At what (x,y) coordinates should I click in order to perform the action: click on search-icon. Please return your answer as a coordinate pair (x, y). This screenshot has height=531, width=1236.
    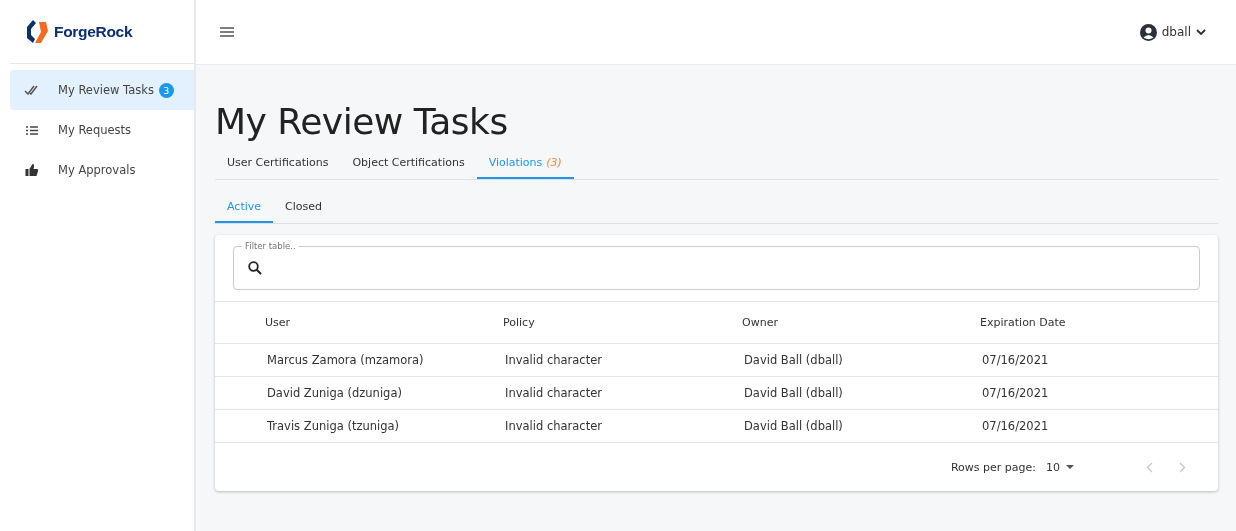
    Looking at the image, I should click on (255, 268).